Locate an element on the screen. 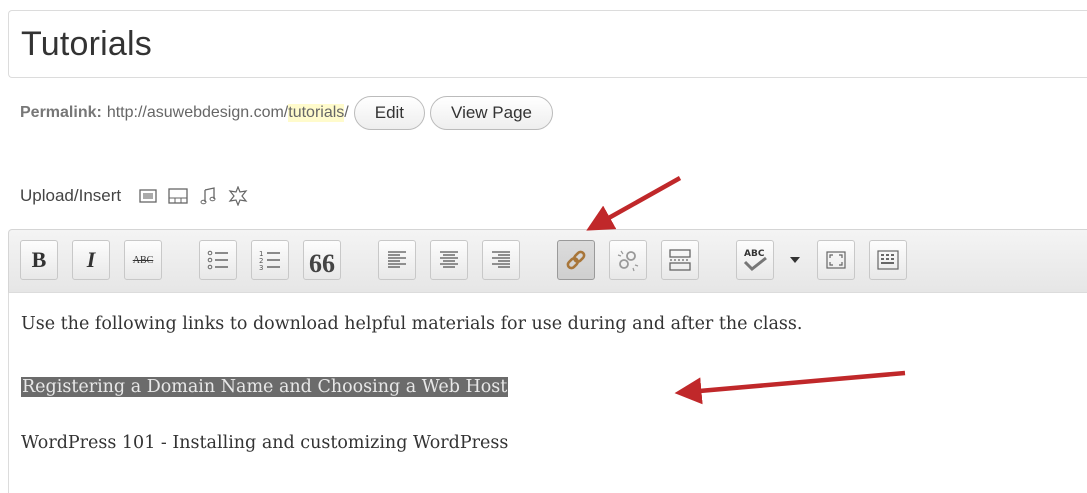 The width and height of the screenshot is (1087, 493). arrow-to-selected-text is located at coordinates (790, 387).